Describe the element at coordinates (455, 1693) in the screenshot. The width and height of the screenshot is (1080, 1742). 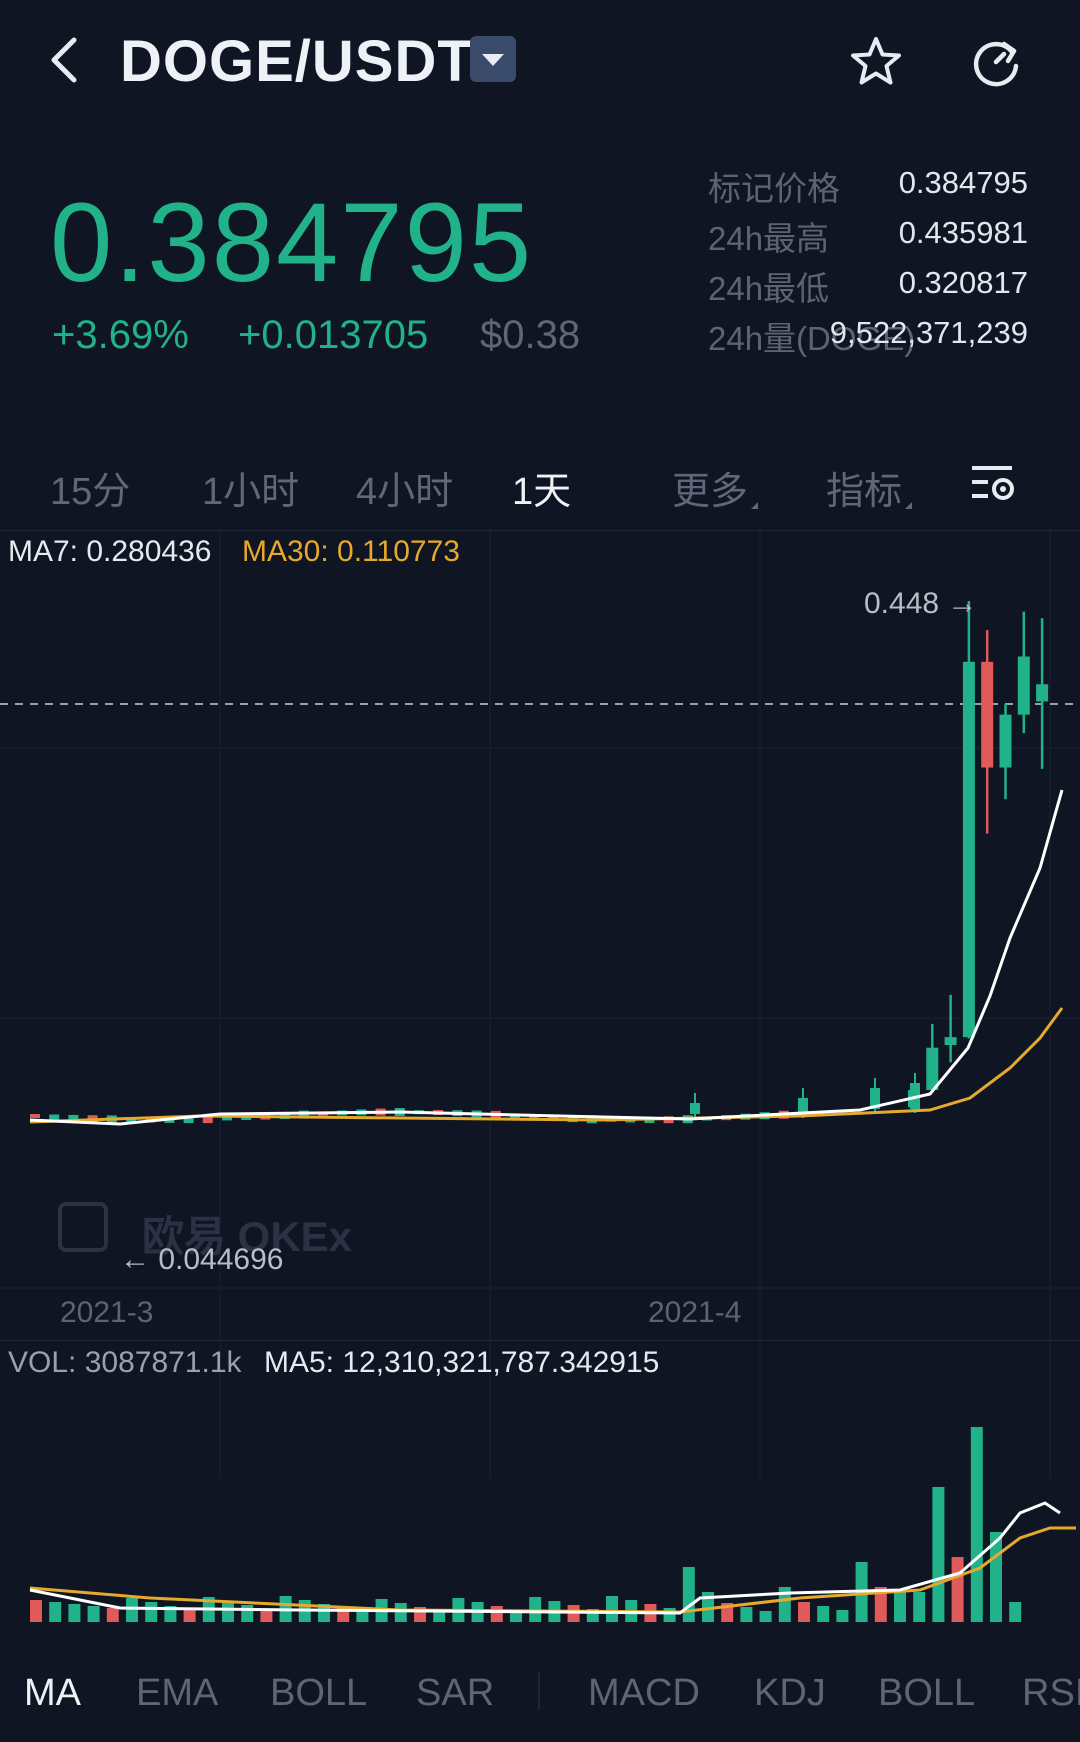
I see `indicator-sar: SAR` at that location.